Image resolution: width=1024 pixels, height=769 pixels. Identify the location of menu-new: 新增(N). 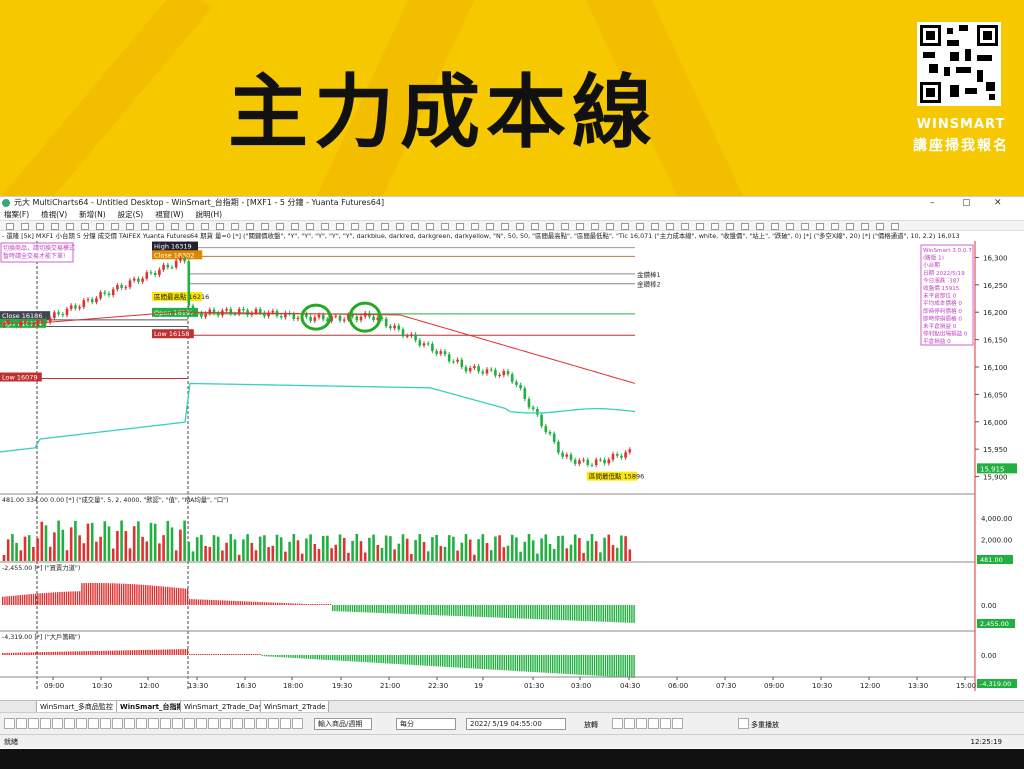
(92, 214).